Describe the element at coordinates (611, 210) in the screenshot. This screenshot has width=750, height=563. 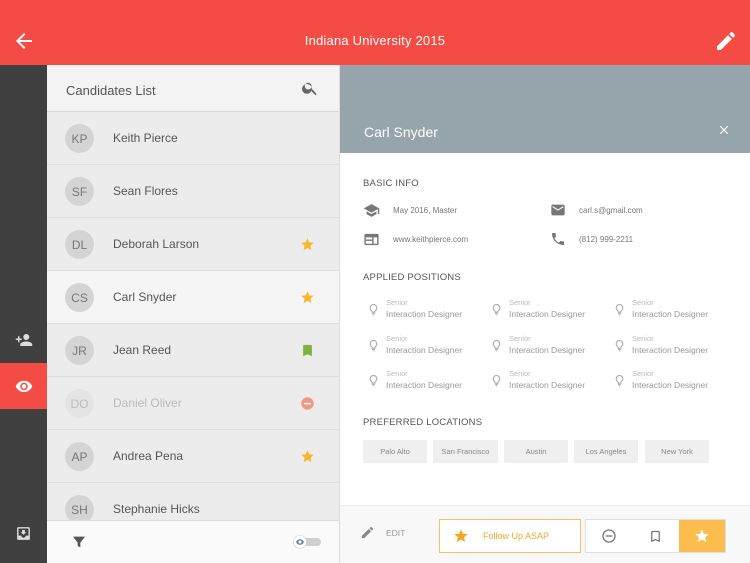
I see `email-text: carl.s@gmail.com` at that location.